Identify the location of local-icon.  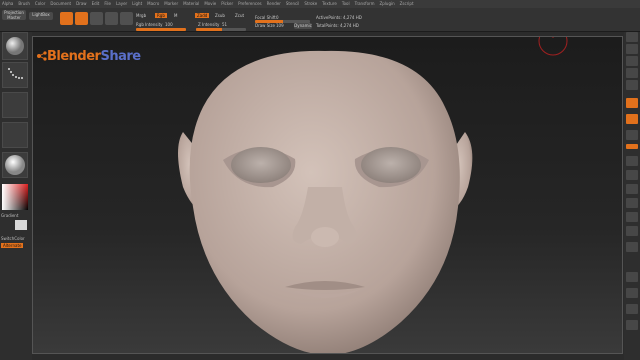
(632, 161).